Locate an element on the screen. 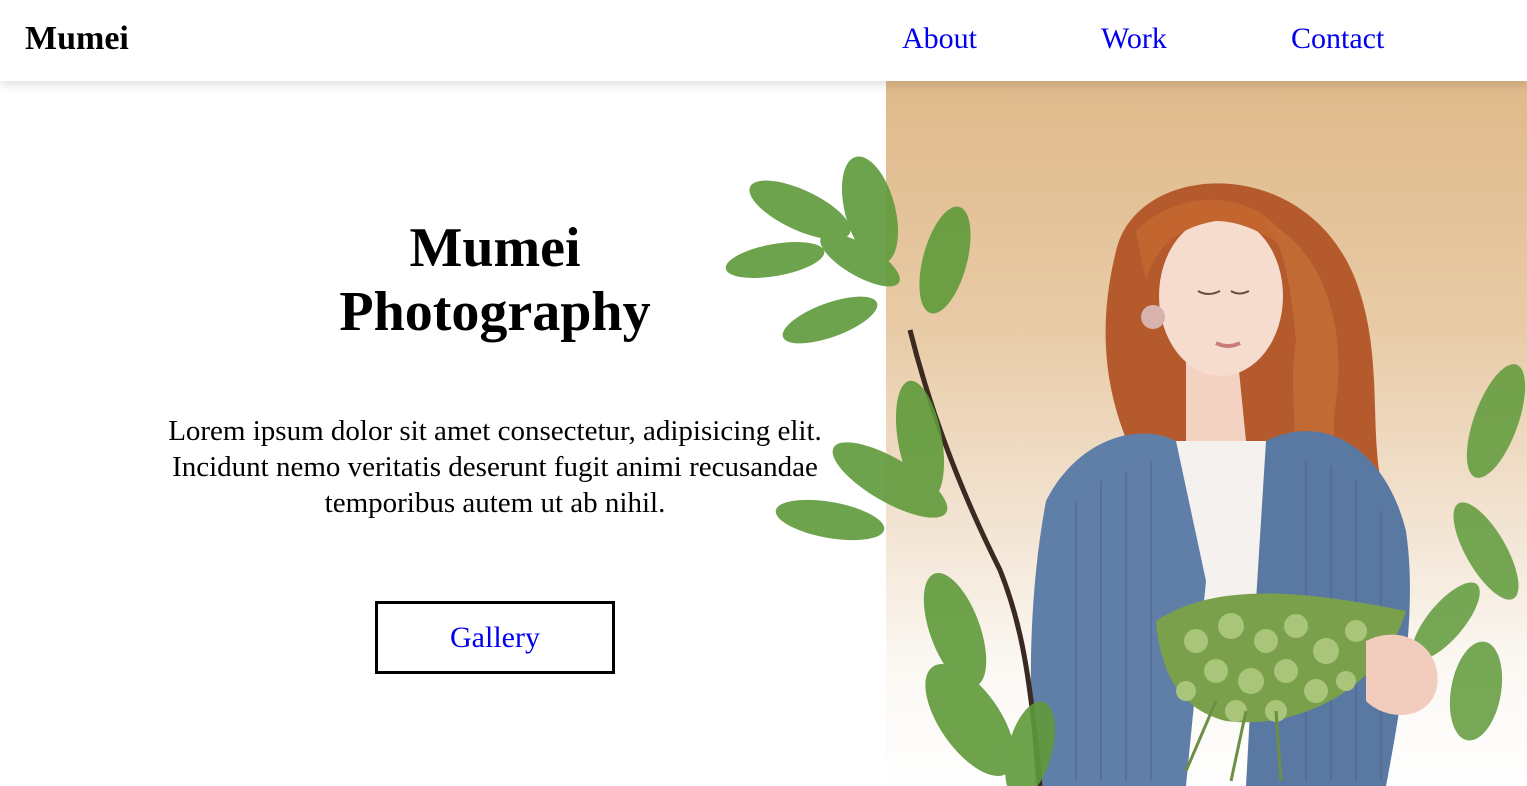 The image size is (1527, 786). hero-title-line1: Mumei is located at coordinates (495, 248).